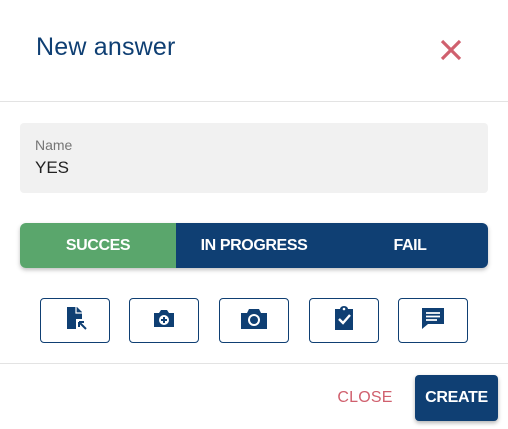  Describe the element at coordinates (410, 245) in the screenshot. I see `status-fail-button: FAIL` at that location.